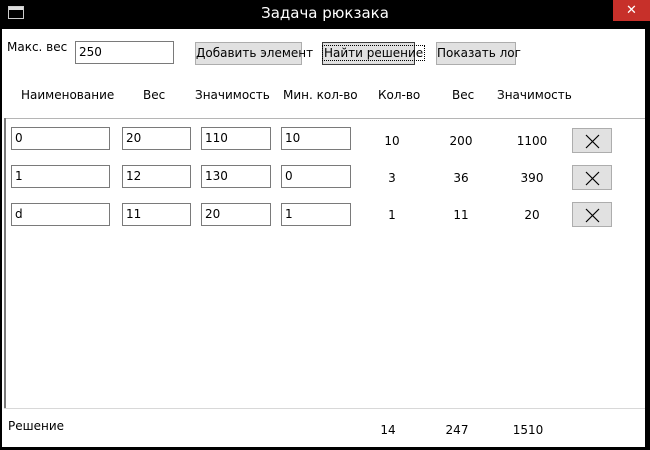 The width and height of the screenshot is (650, 450). I want to click on item-total-value: 1100, so click(532, 141).